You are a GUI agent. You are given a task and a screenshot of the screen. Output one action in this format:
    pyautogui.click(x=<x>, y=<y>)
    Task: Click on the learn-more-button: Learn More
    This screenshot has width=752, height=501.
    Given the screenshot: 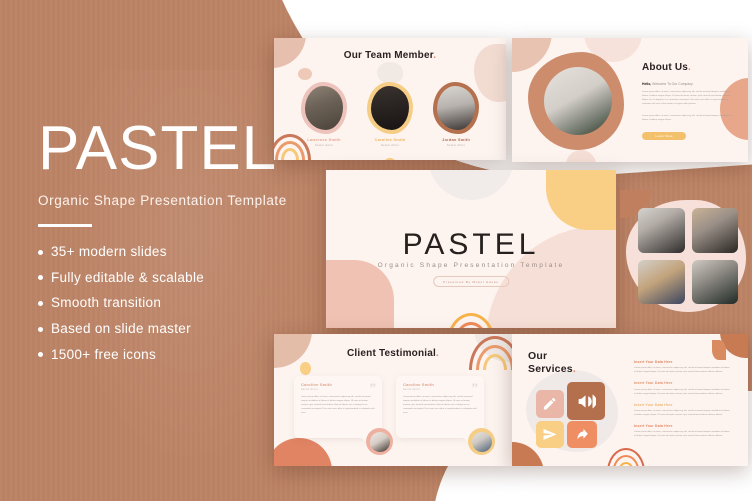 What is the action you would take?
    pyautogui.click(x=664, y=136)
    